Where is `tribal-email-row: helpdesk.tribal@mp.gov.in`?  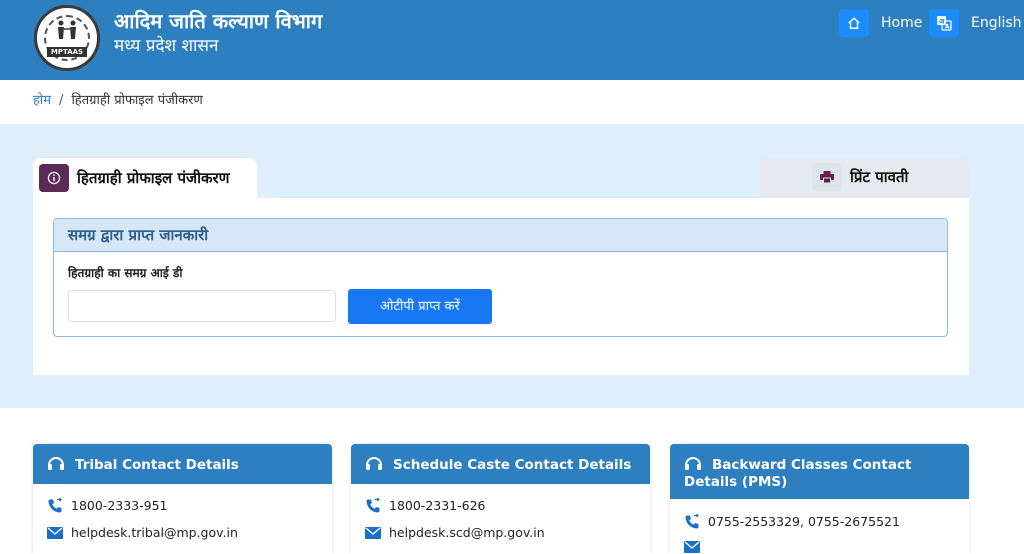
tribal-email-row: helpdesk.tribal@mp.gov.in is located at coordinates (142, 533).